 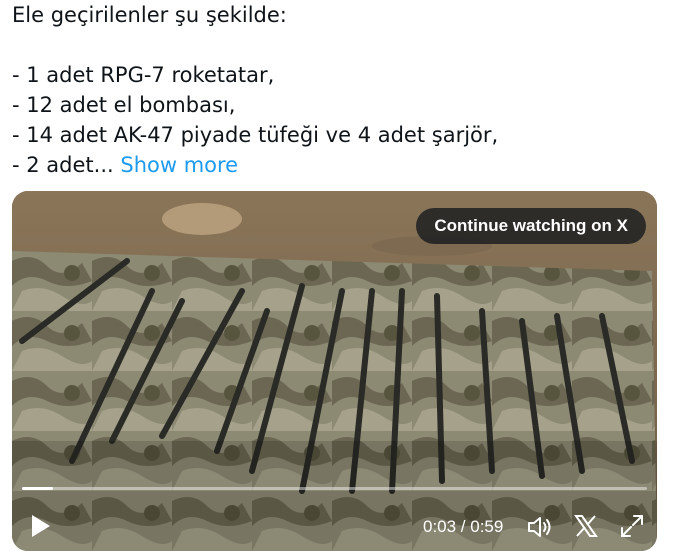 I want to click on fullscreen-button, so click(x=632, y=526).